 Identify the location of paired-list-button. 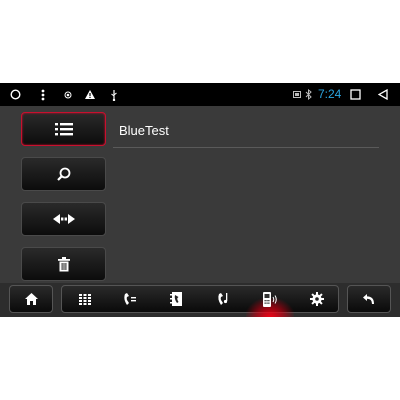
(63, 129).